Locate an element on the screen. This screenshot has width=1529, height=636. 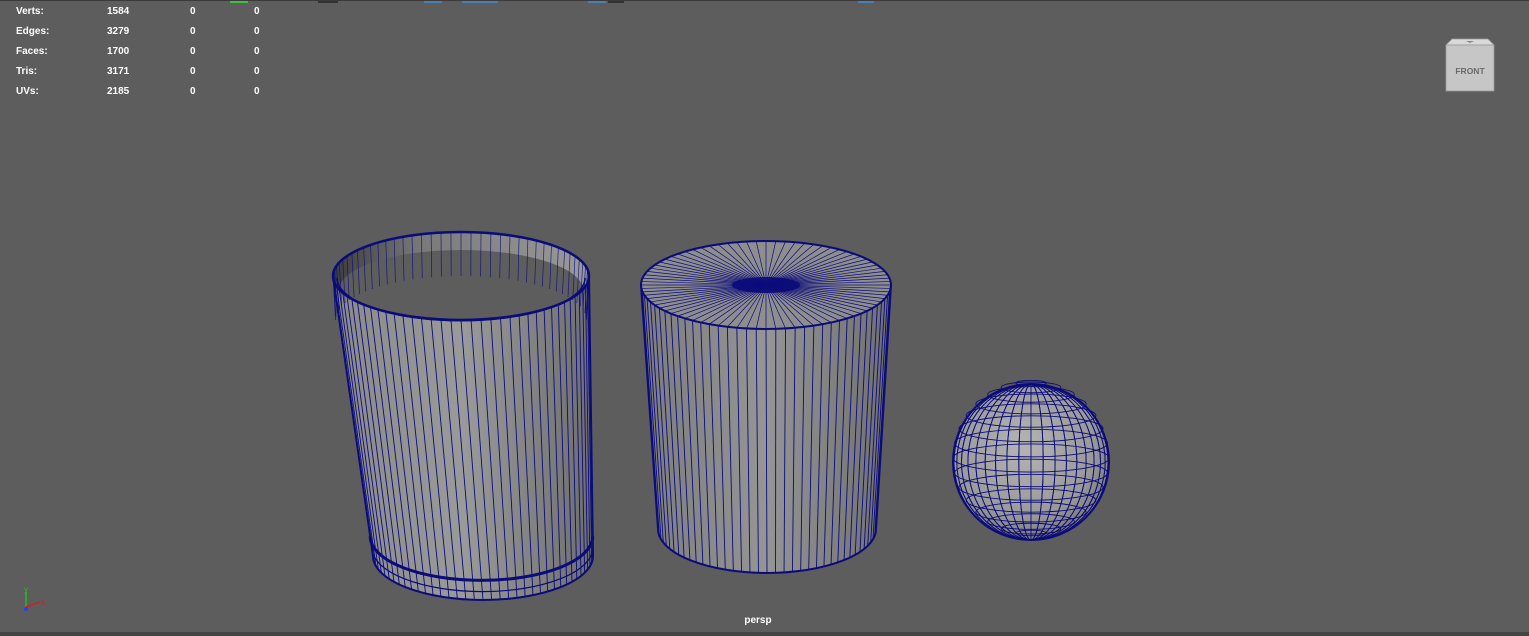
viewcube-face-label: FRONT is located at coordinates (1470, 71).